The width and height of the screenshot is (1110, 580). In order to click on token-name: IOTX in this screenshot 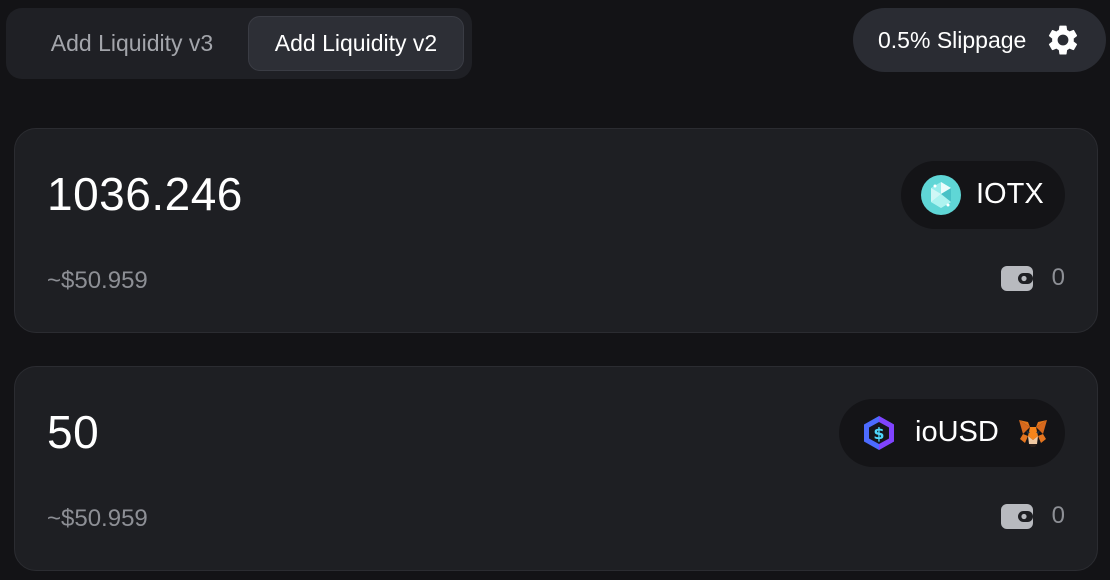, I will do `click(1010, 194)`.